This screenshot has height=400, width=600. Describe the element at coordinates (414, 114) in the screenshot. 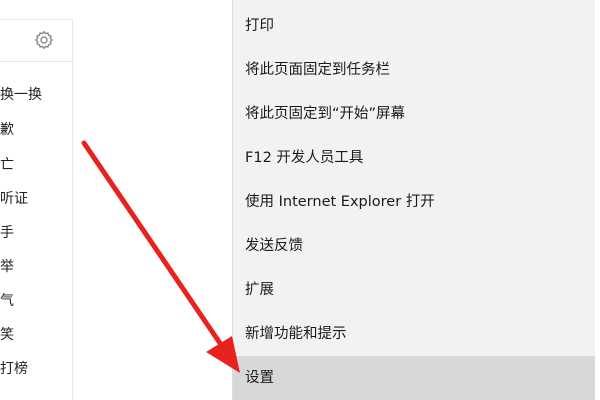

I see `menu-item-pin-to-start: 将此页固定到“开始”屏幕` at that location.